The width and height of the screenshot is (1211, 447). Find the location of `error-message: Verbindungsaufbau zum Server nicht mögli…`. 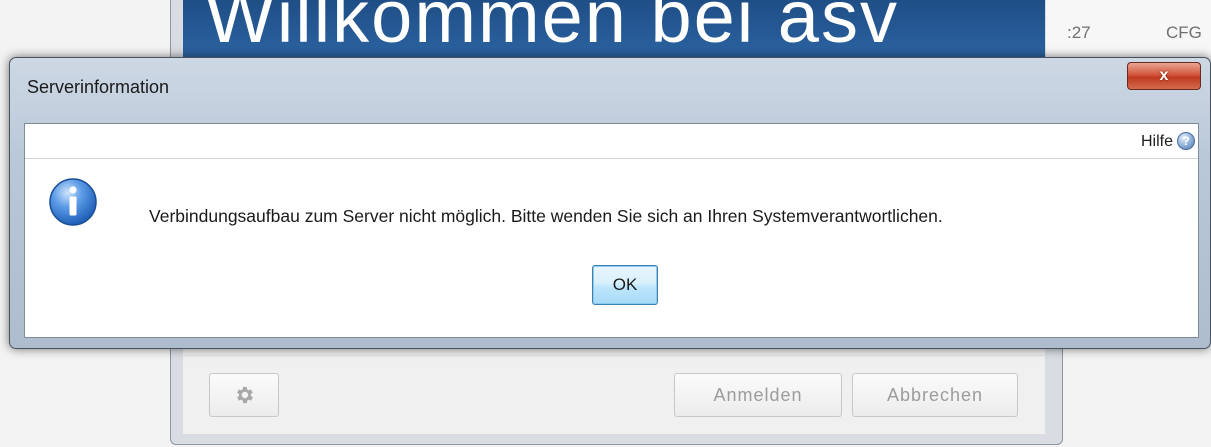

error-message: Verbindungsaufbau zum Server nicht mögli… is located at coordinates (546, 216).